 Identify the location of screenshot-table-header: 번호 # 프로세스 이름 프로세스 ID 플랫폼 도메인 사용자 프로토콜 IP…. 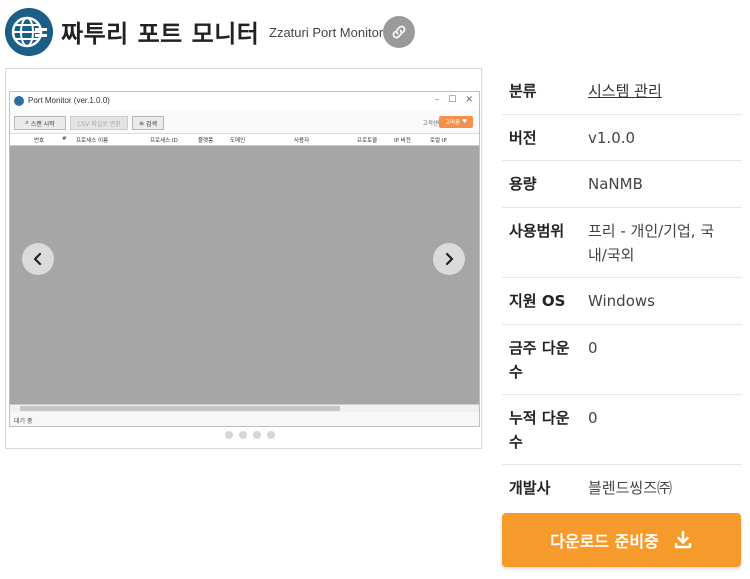
(244, 140).